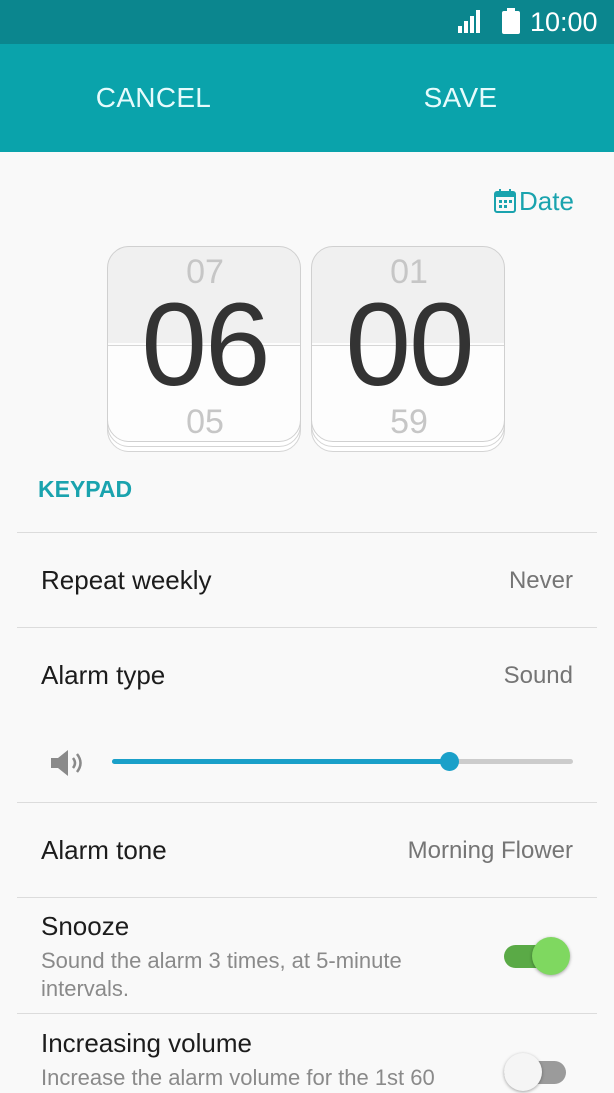  I want to click on volume-slider-thumb, so click(449, 761).